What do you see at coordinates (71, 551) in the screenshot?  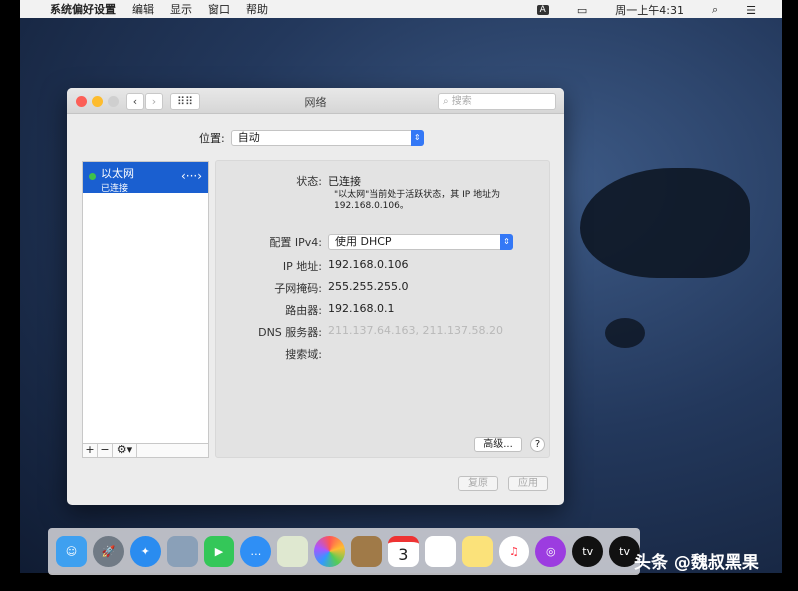 I see `dock-finder-icon: ☺` at bounding box center [71, 551].